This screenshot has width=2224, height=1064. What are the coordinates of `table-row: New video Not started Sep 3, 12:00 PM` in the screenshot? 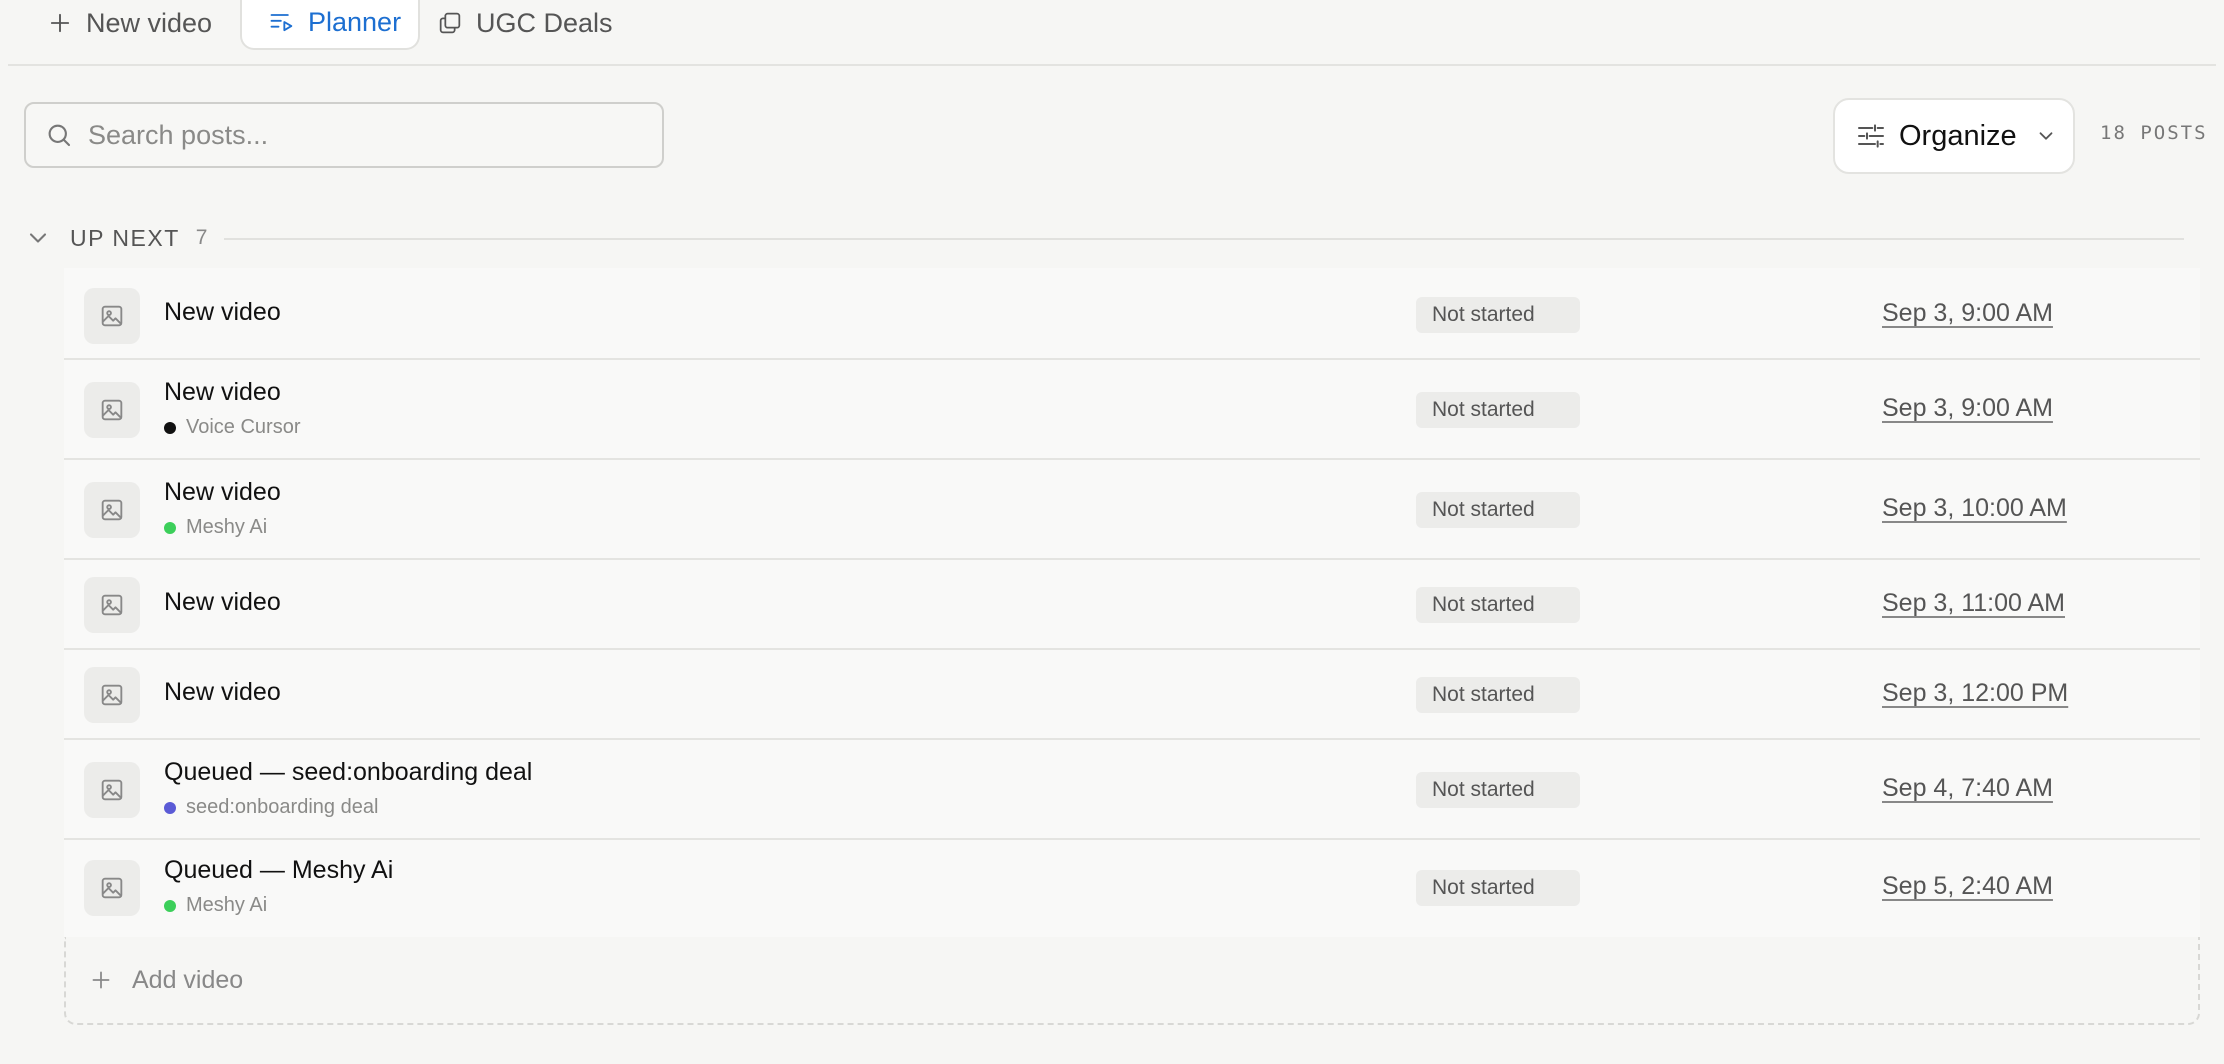 It's located at (1132, 695).